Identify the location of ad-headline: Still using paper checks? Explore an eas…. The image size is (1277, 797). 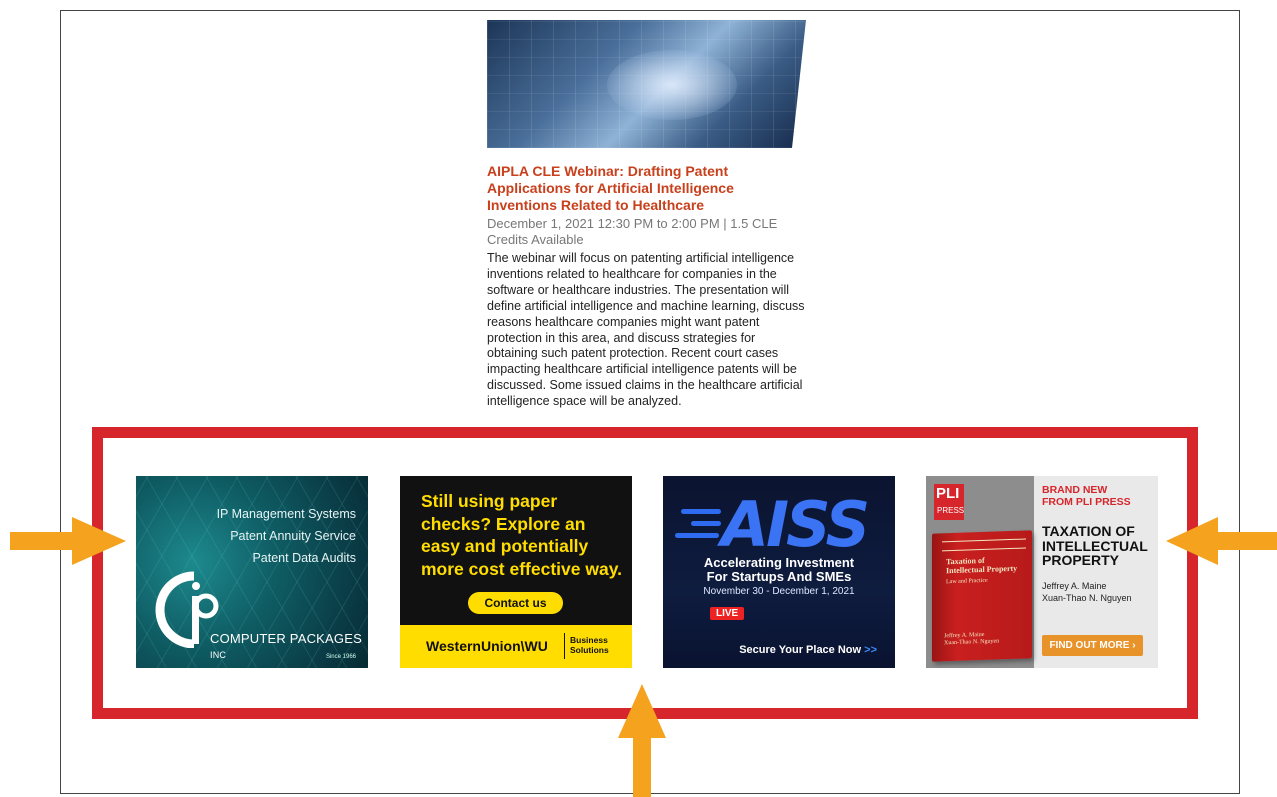
(522, 535).